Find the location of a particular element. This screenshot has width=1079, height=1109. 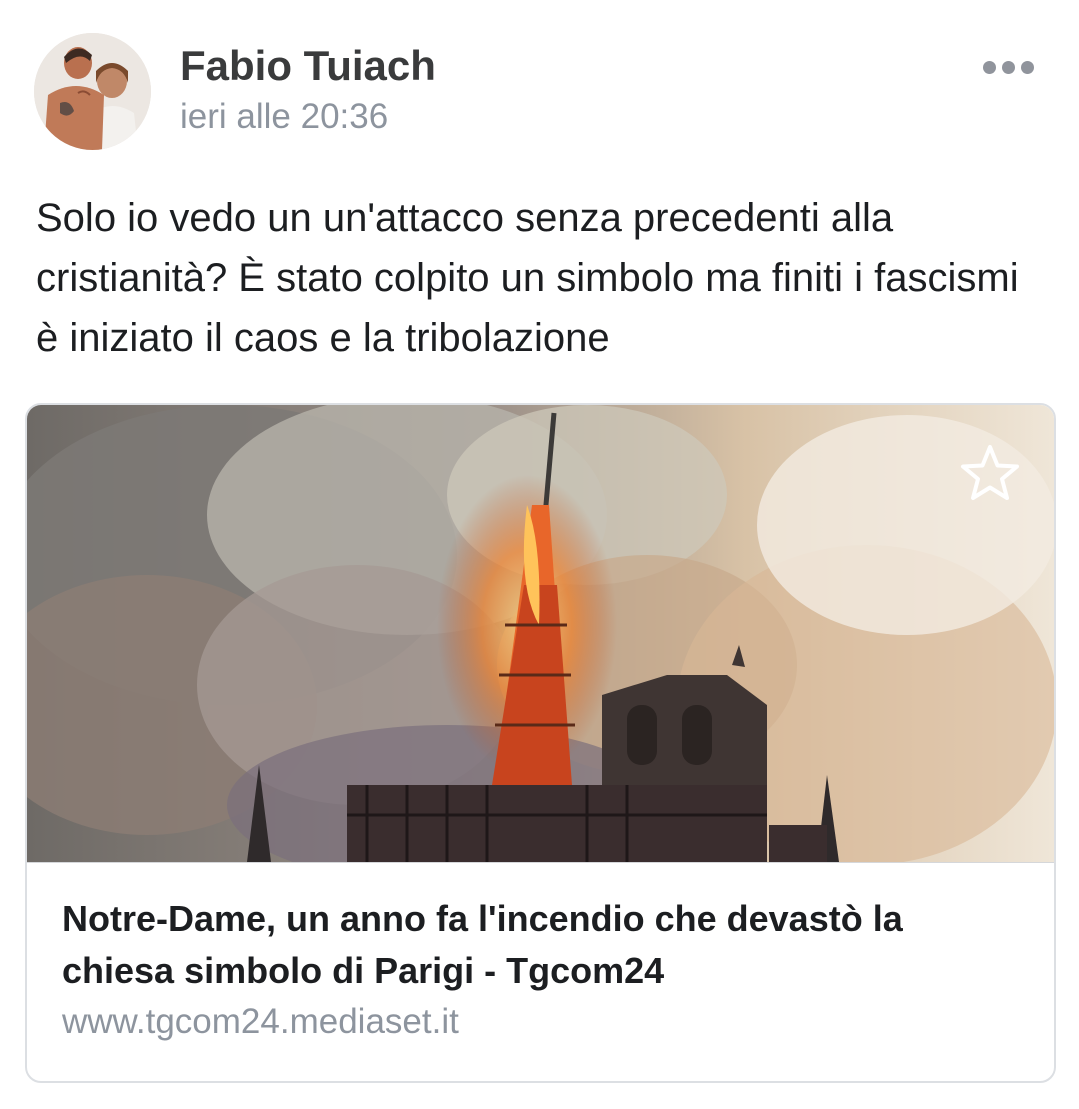

more-options-button is located at coordinates (1008, 67).